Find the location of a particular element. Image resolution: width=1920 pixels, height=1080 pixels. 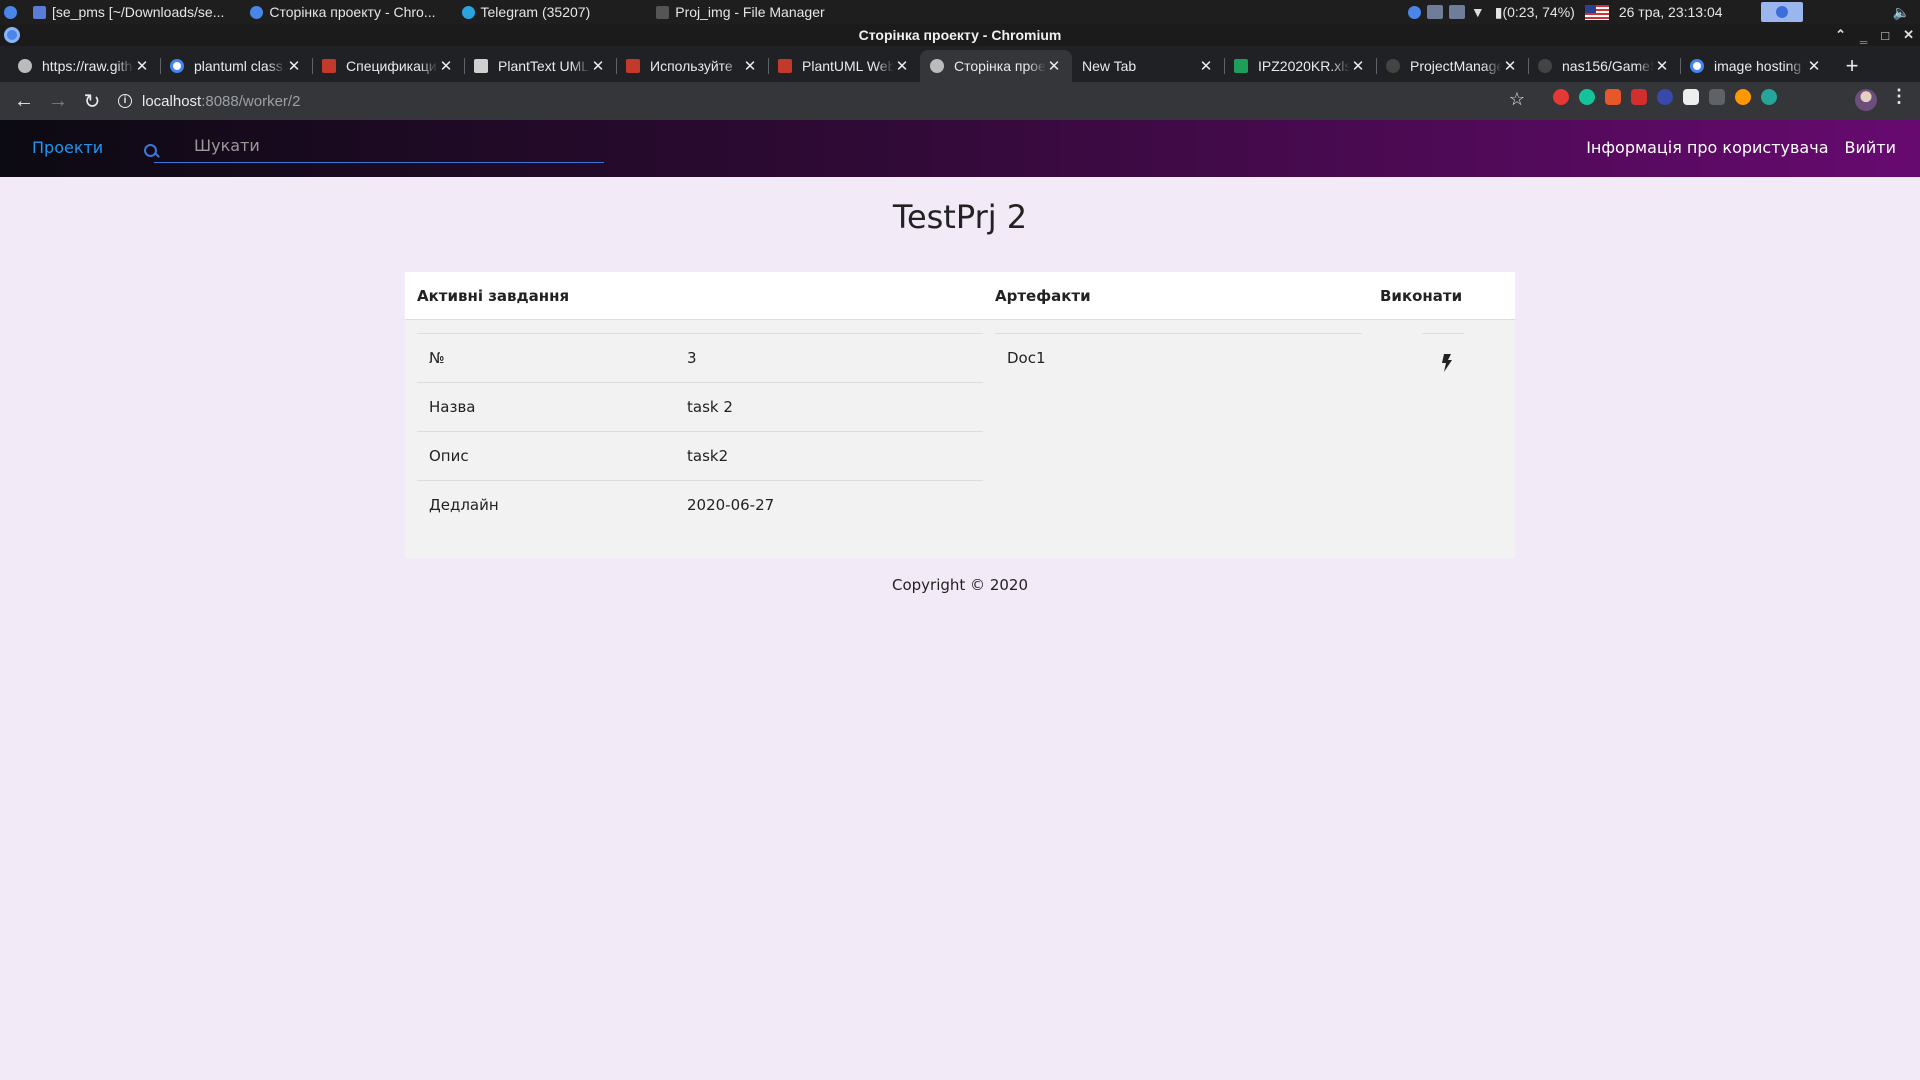

profile-avatar is located at coordinates (1866, 100).